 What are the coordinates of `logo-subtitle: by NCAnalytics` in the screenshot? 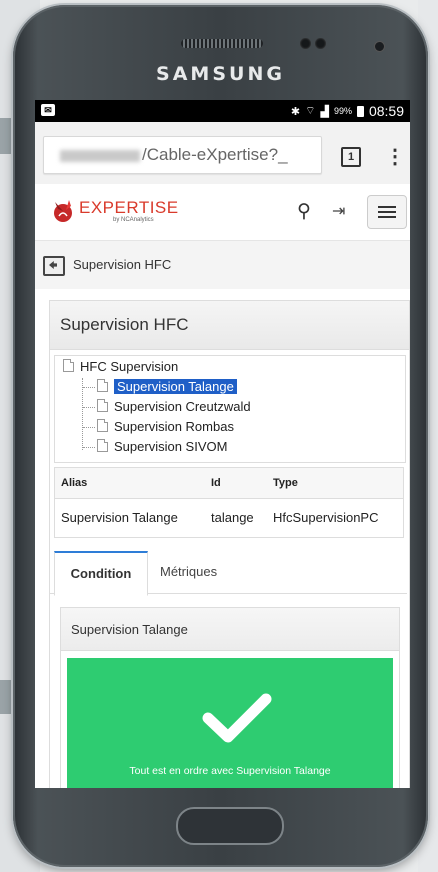 It's located at (133, 220).